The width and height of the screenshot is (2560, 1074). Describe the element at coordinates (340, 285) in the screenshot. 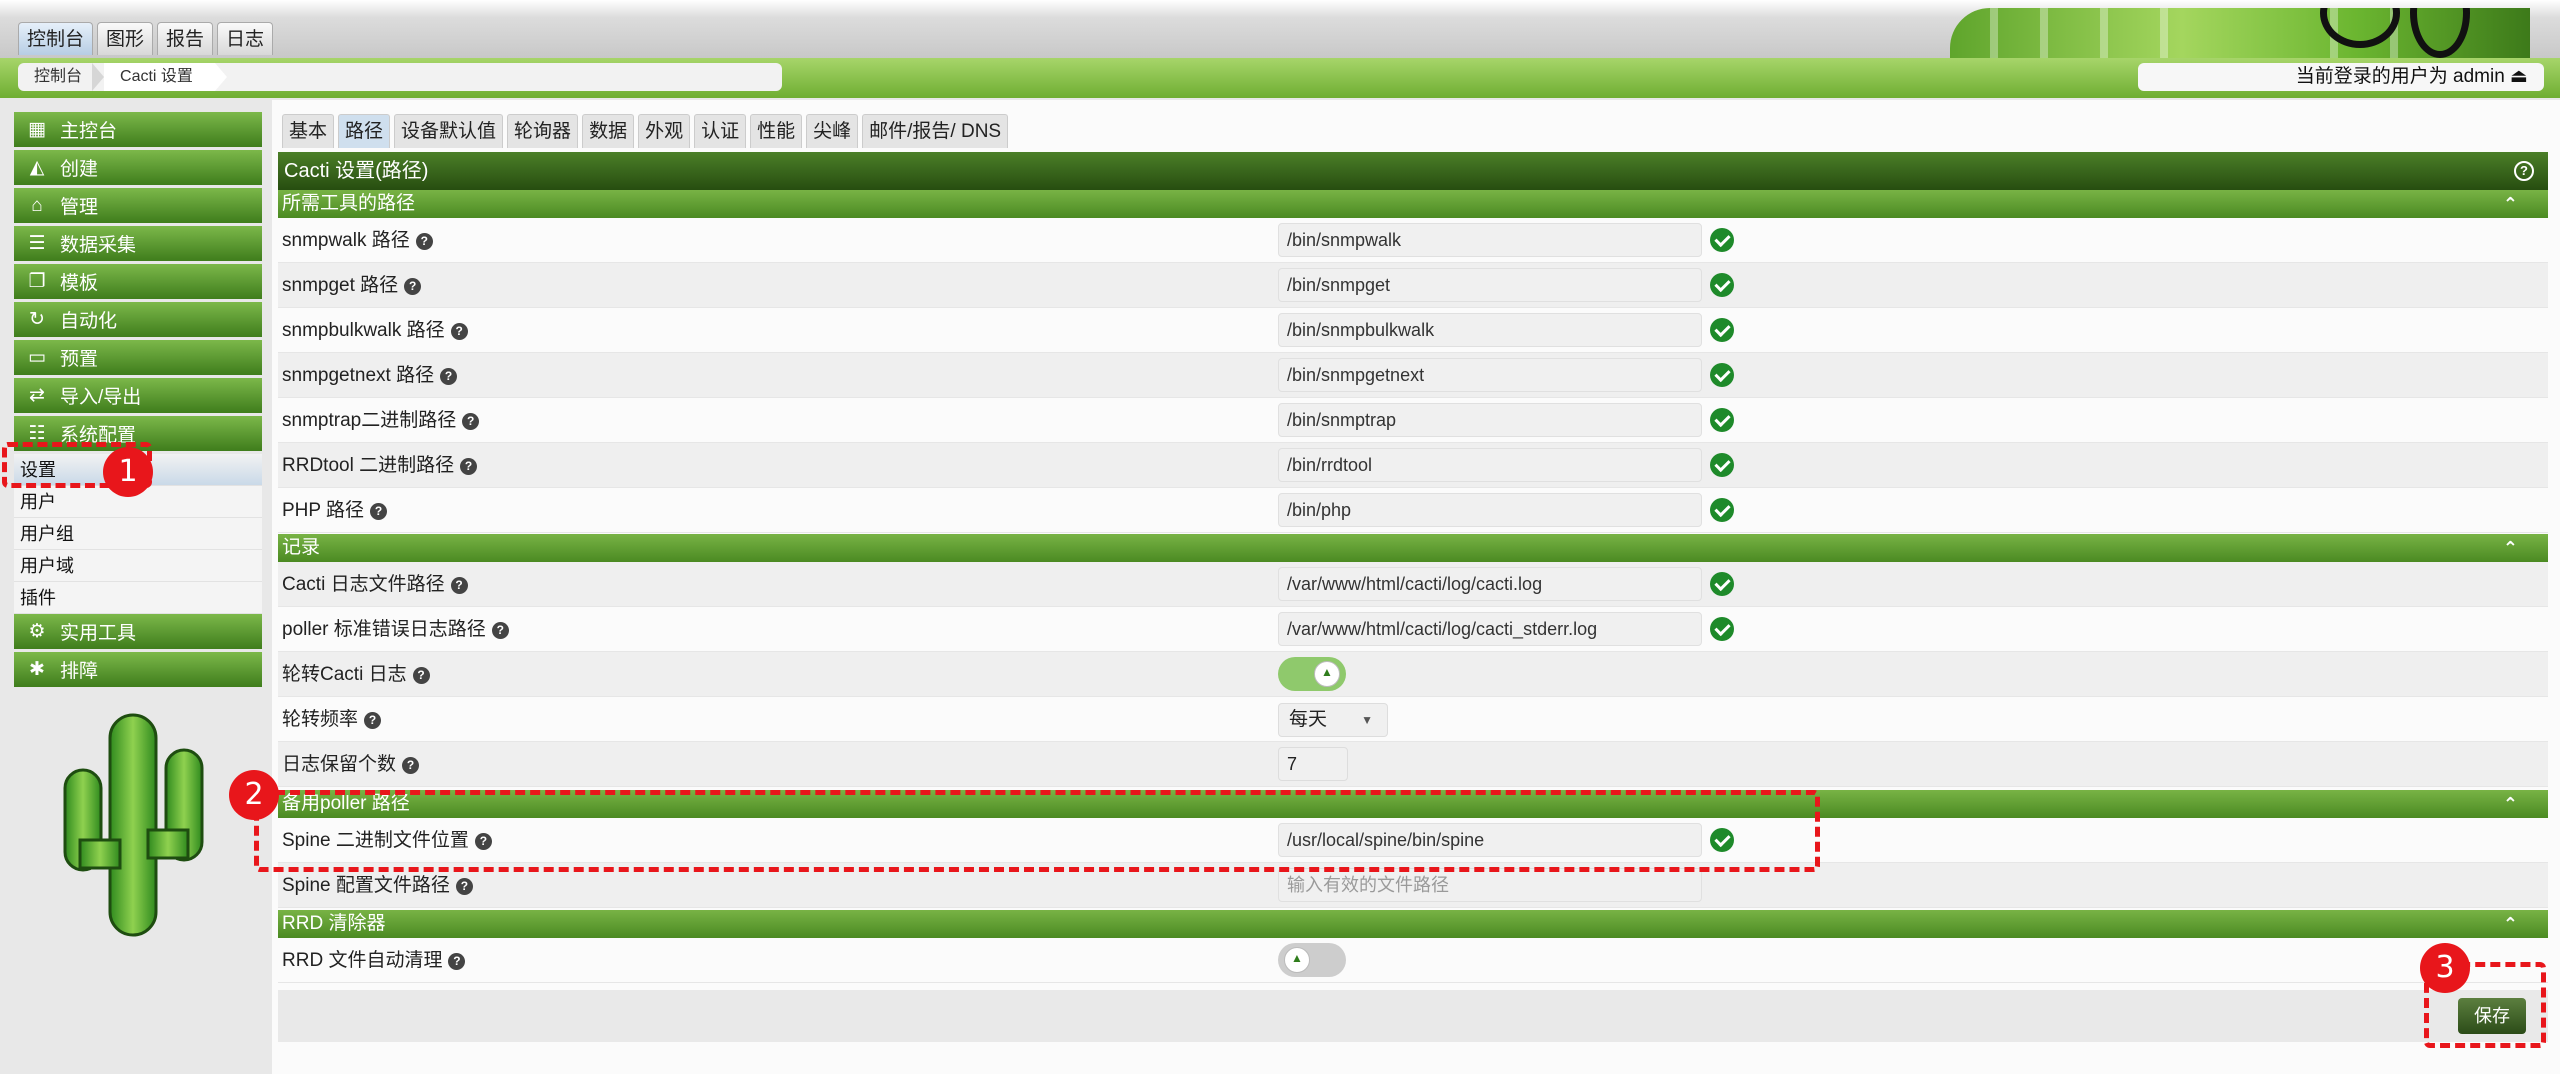

I see `label-text: snmpget 路径` at that location.